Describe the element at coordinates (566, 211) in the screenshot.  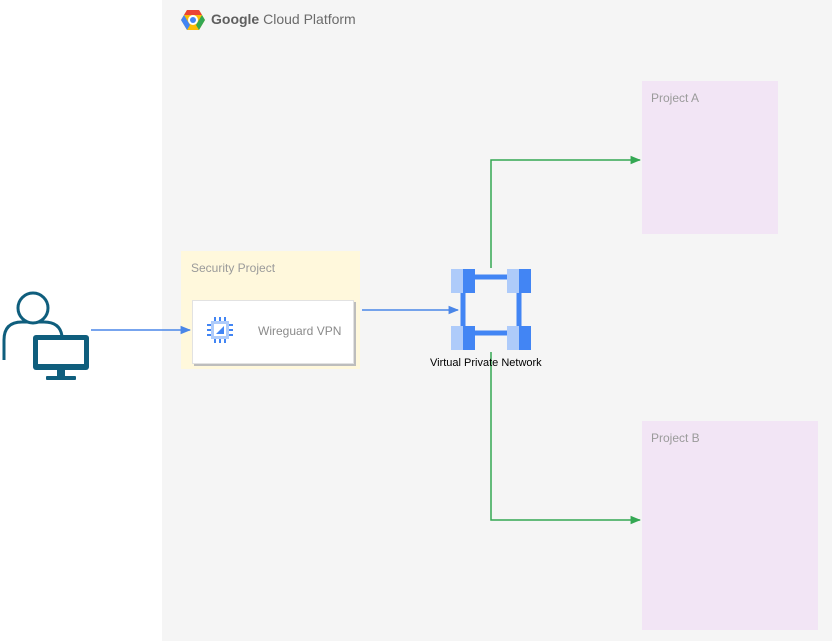
I see `edge-network-to-project-a` at that location.